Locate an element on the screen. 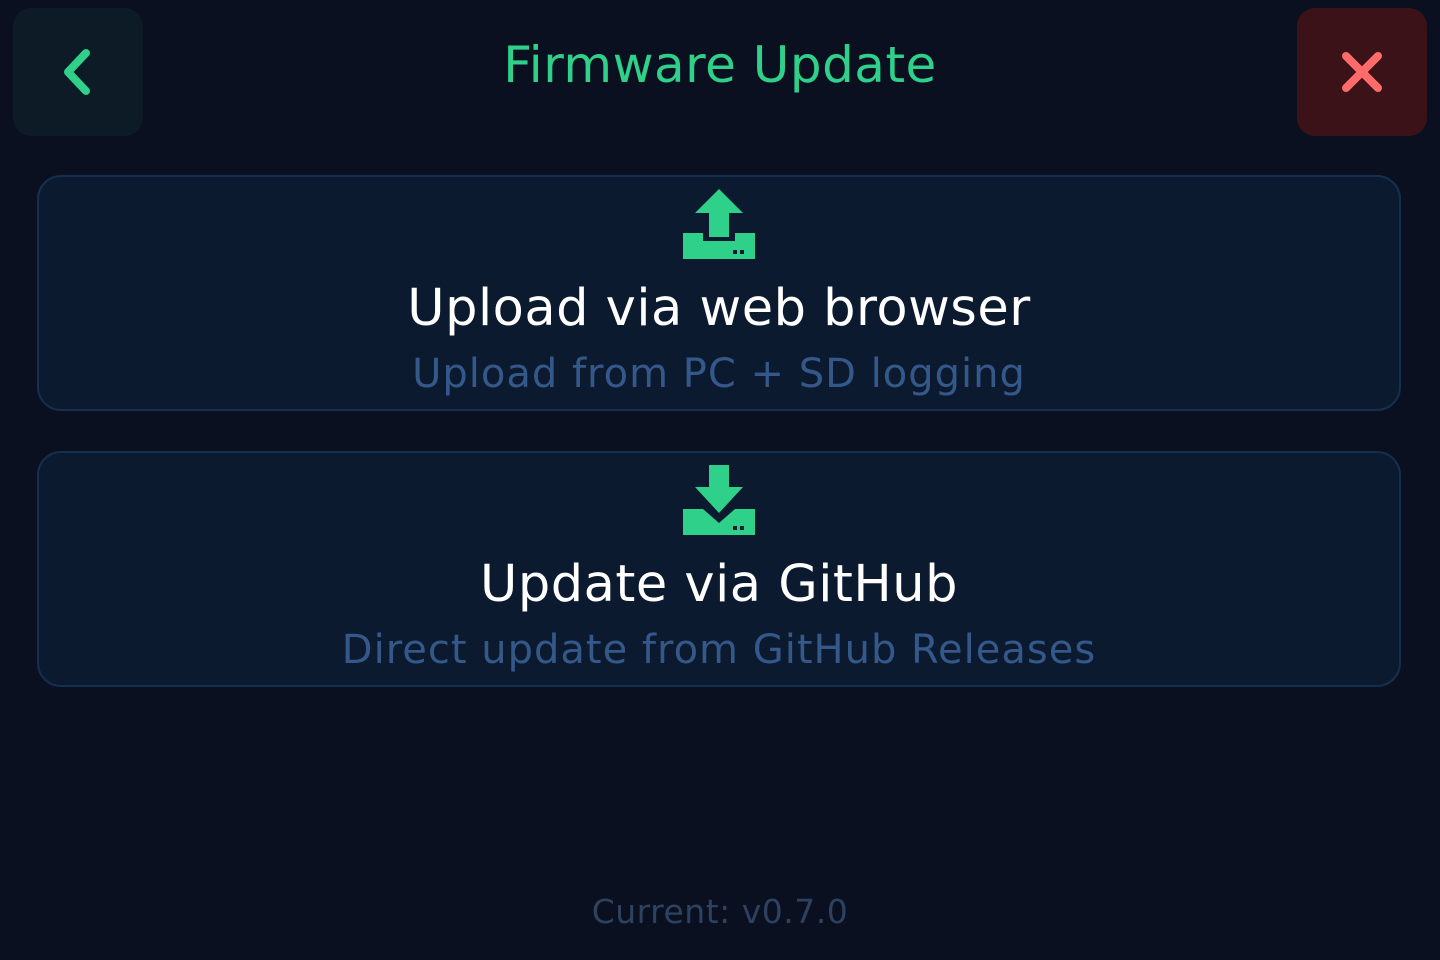 The image size is (1440, 960). download-icon is located at coordinates (719, 500).